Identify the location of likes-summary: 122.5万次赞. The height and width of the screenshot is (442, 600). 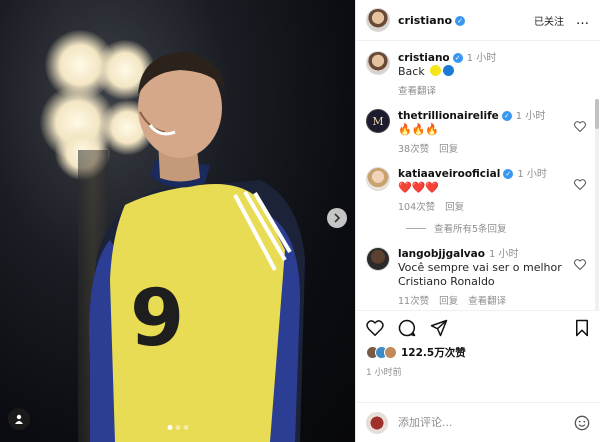
(478, 352).